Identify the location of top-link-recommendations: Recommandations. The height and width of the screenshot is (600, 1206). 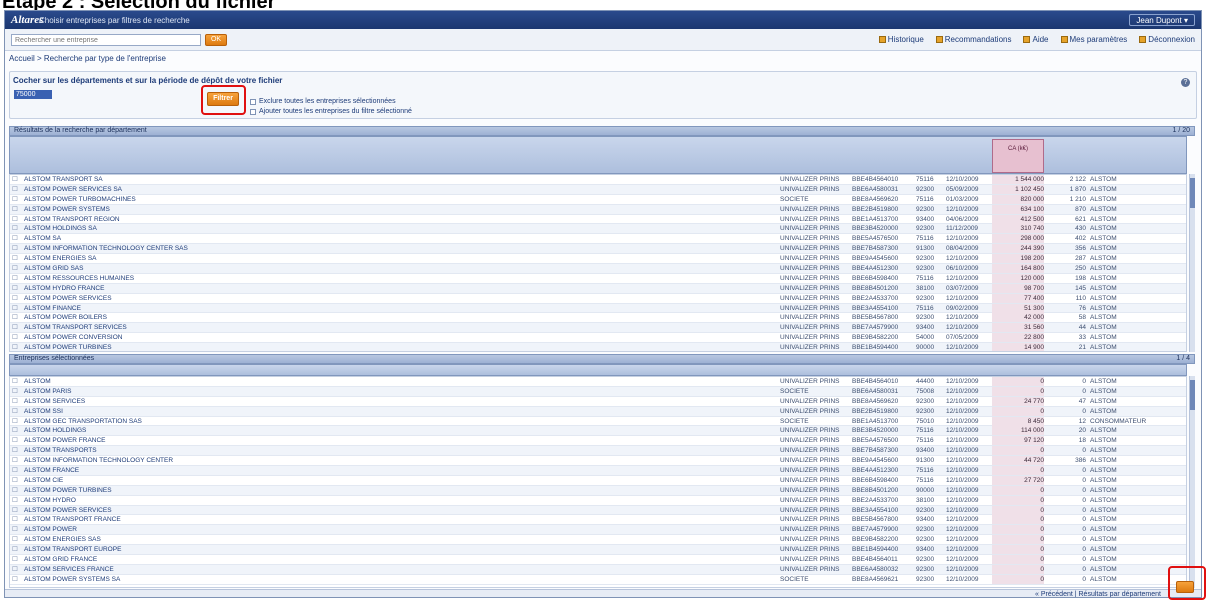
(973, 39).